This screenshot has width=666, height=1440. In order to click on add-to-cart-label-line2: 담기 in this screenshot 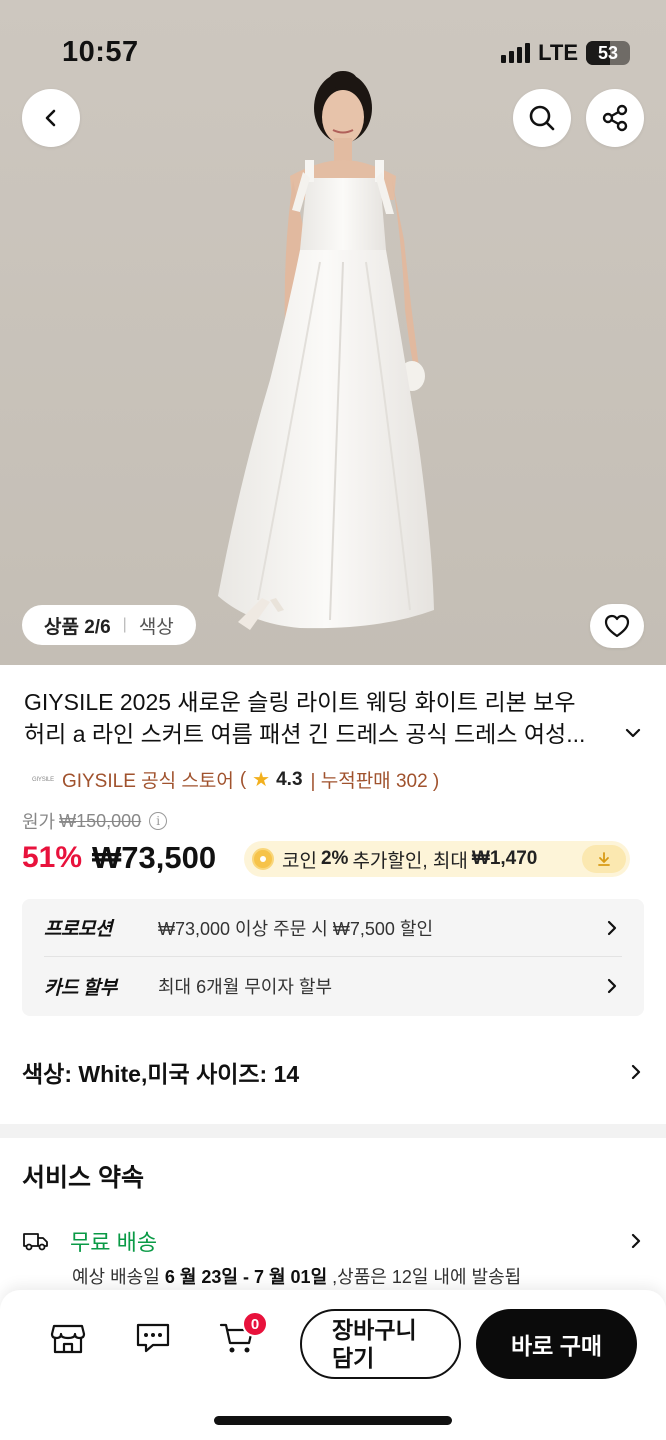, I will do `click(353, 1358)`.